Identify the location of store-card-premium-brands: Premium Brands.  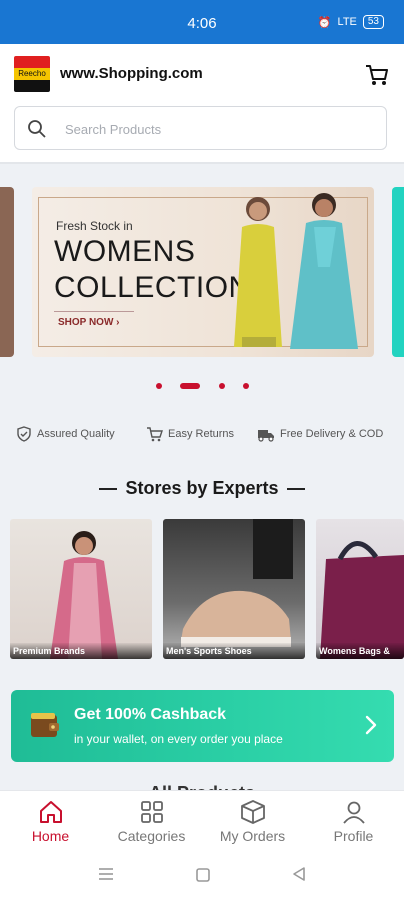
(81, 589).